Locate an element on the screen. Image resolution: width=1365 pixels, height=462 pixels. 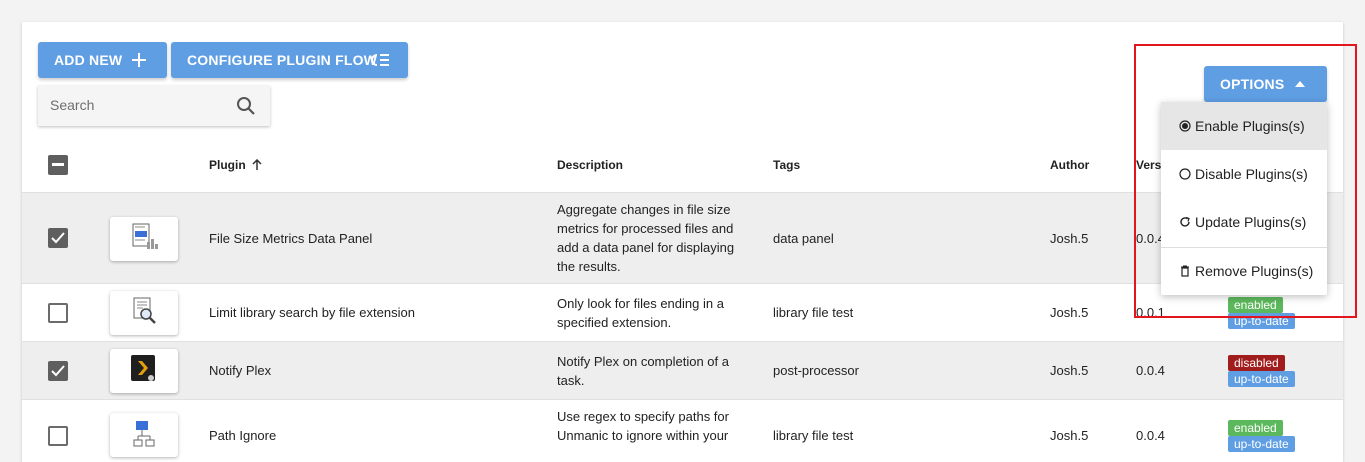
plugin-name: Path Ignore is located at coordinates (243, 435).